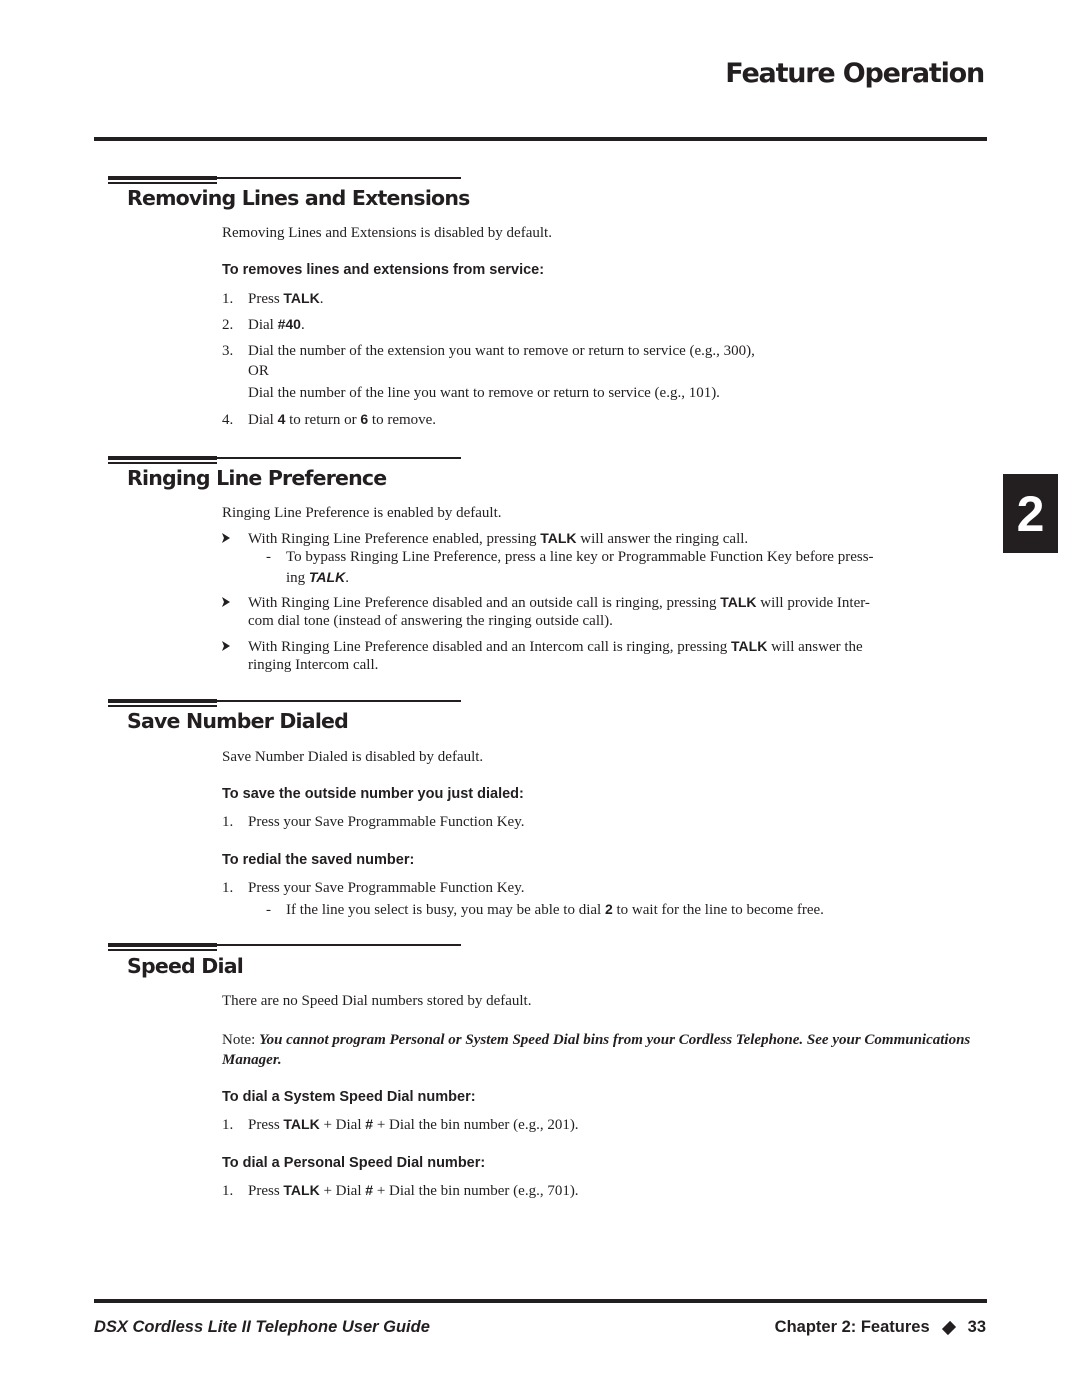  I want to click on section-title-speed-dial: Speed Dial, so click(185, 966).